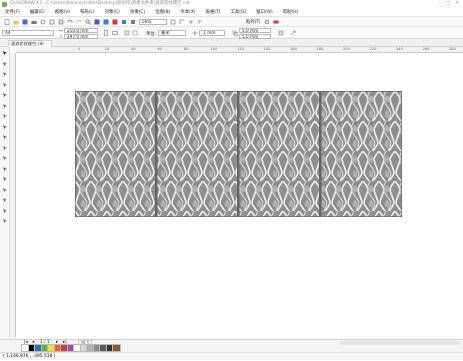 This screenshot has height=361, width=463. Describe the element at coordinates (37, 12) in the screenshot. I see `menu-item-1: 编辑(E)` at that location.